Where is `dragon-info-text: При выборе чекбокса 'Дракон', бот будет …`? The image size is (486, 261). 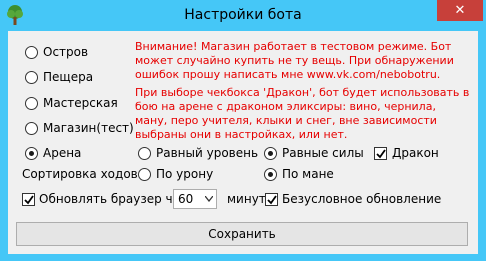 dragon-info-text: При выборе чекбокса 'Дракон', бот будет … is located at coordinates (302, 113).